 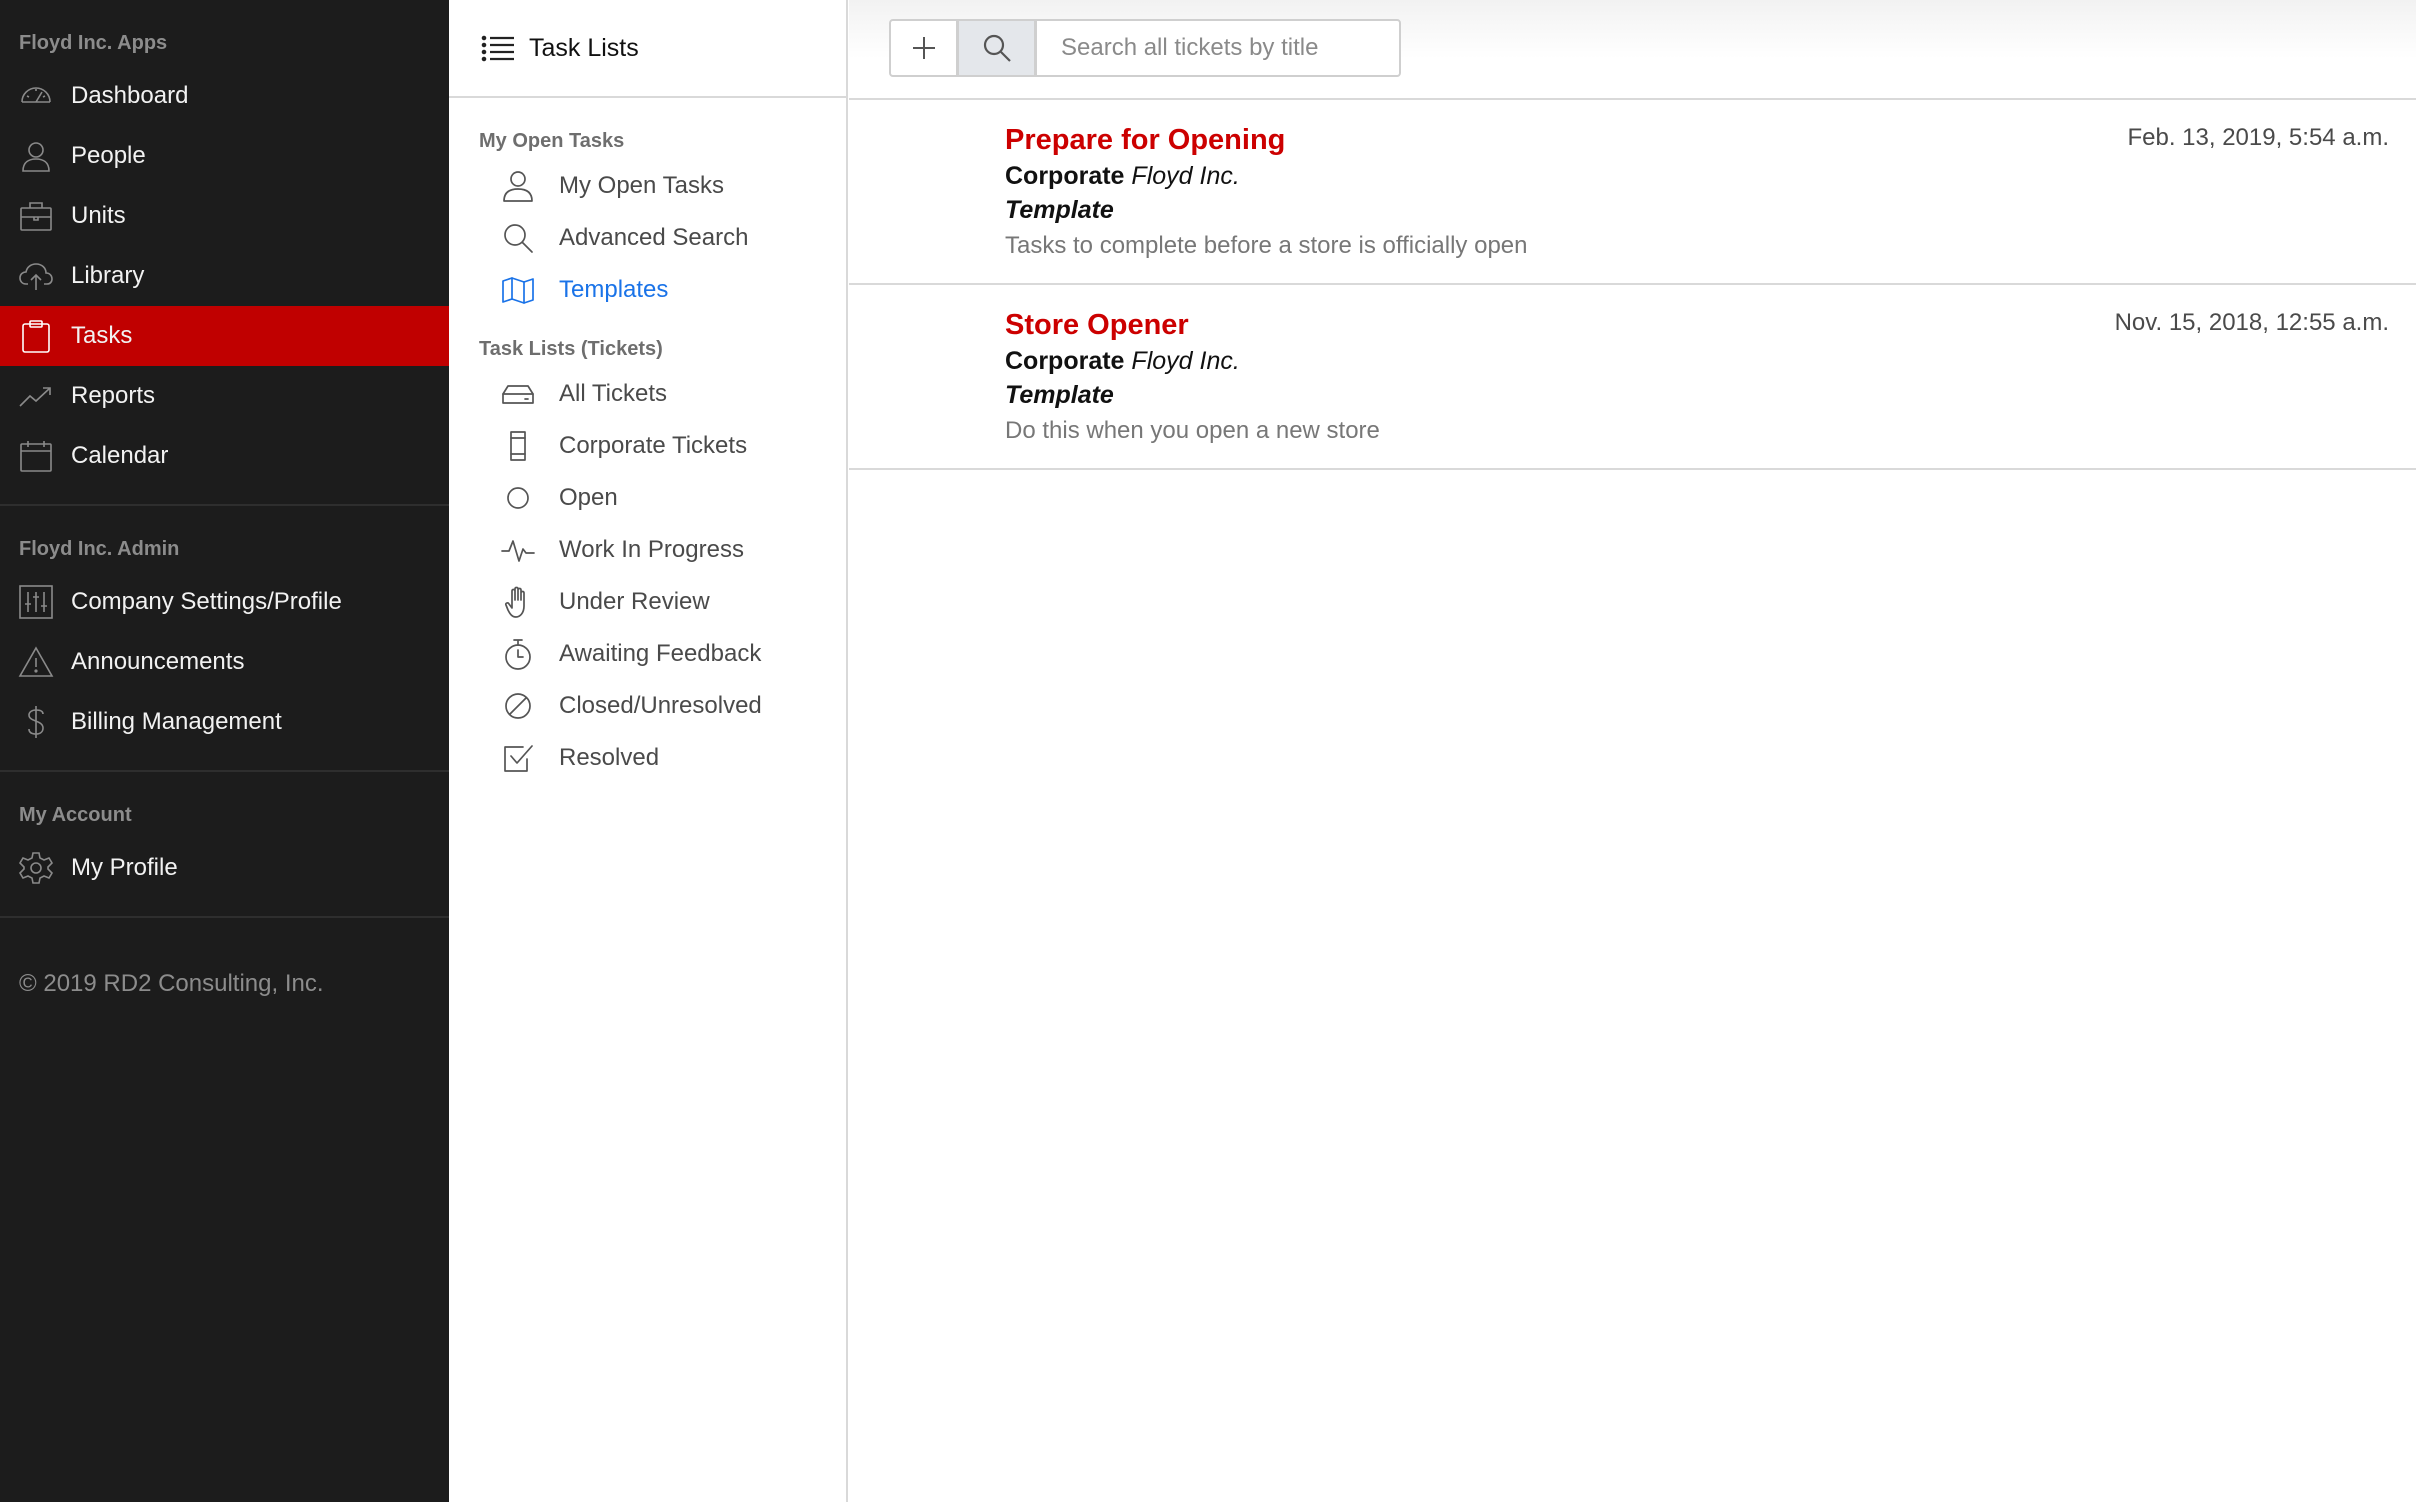 What do you see at coordinates (224, 868) in the screenshot?
I see `sidebar-item-my-profile: My Profile` at bounding box center [224, 868].